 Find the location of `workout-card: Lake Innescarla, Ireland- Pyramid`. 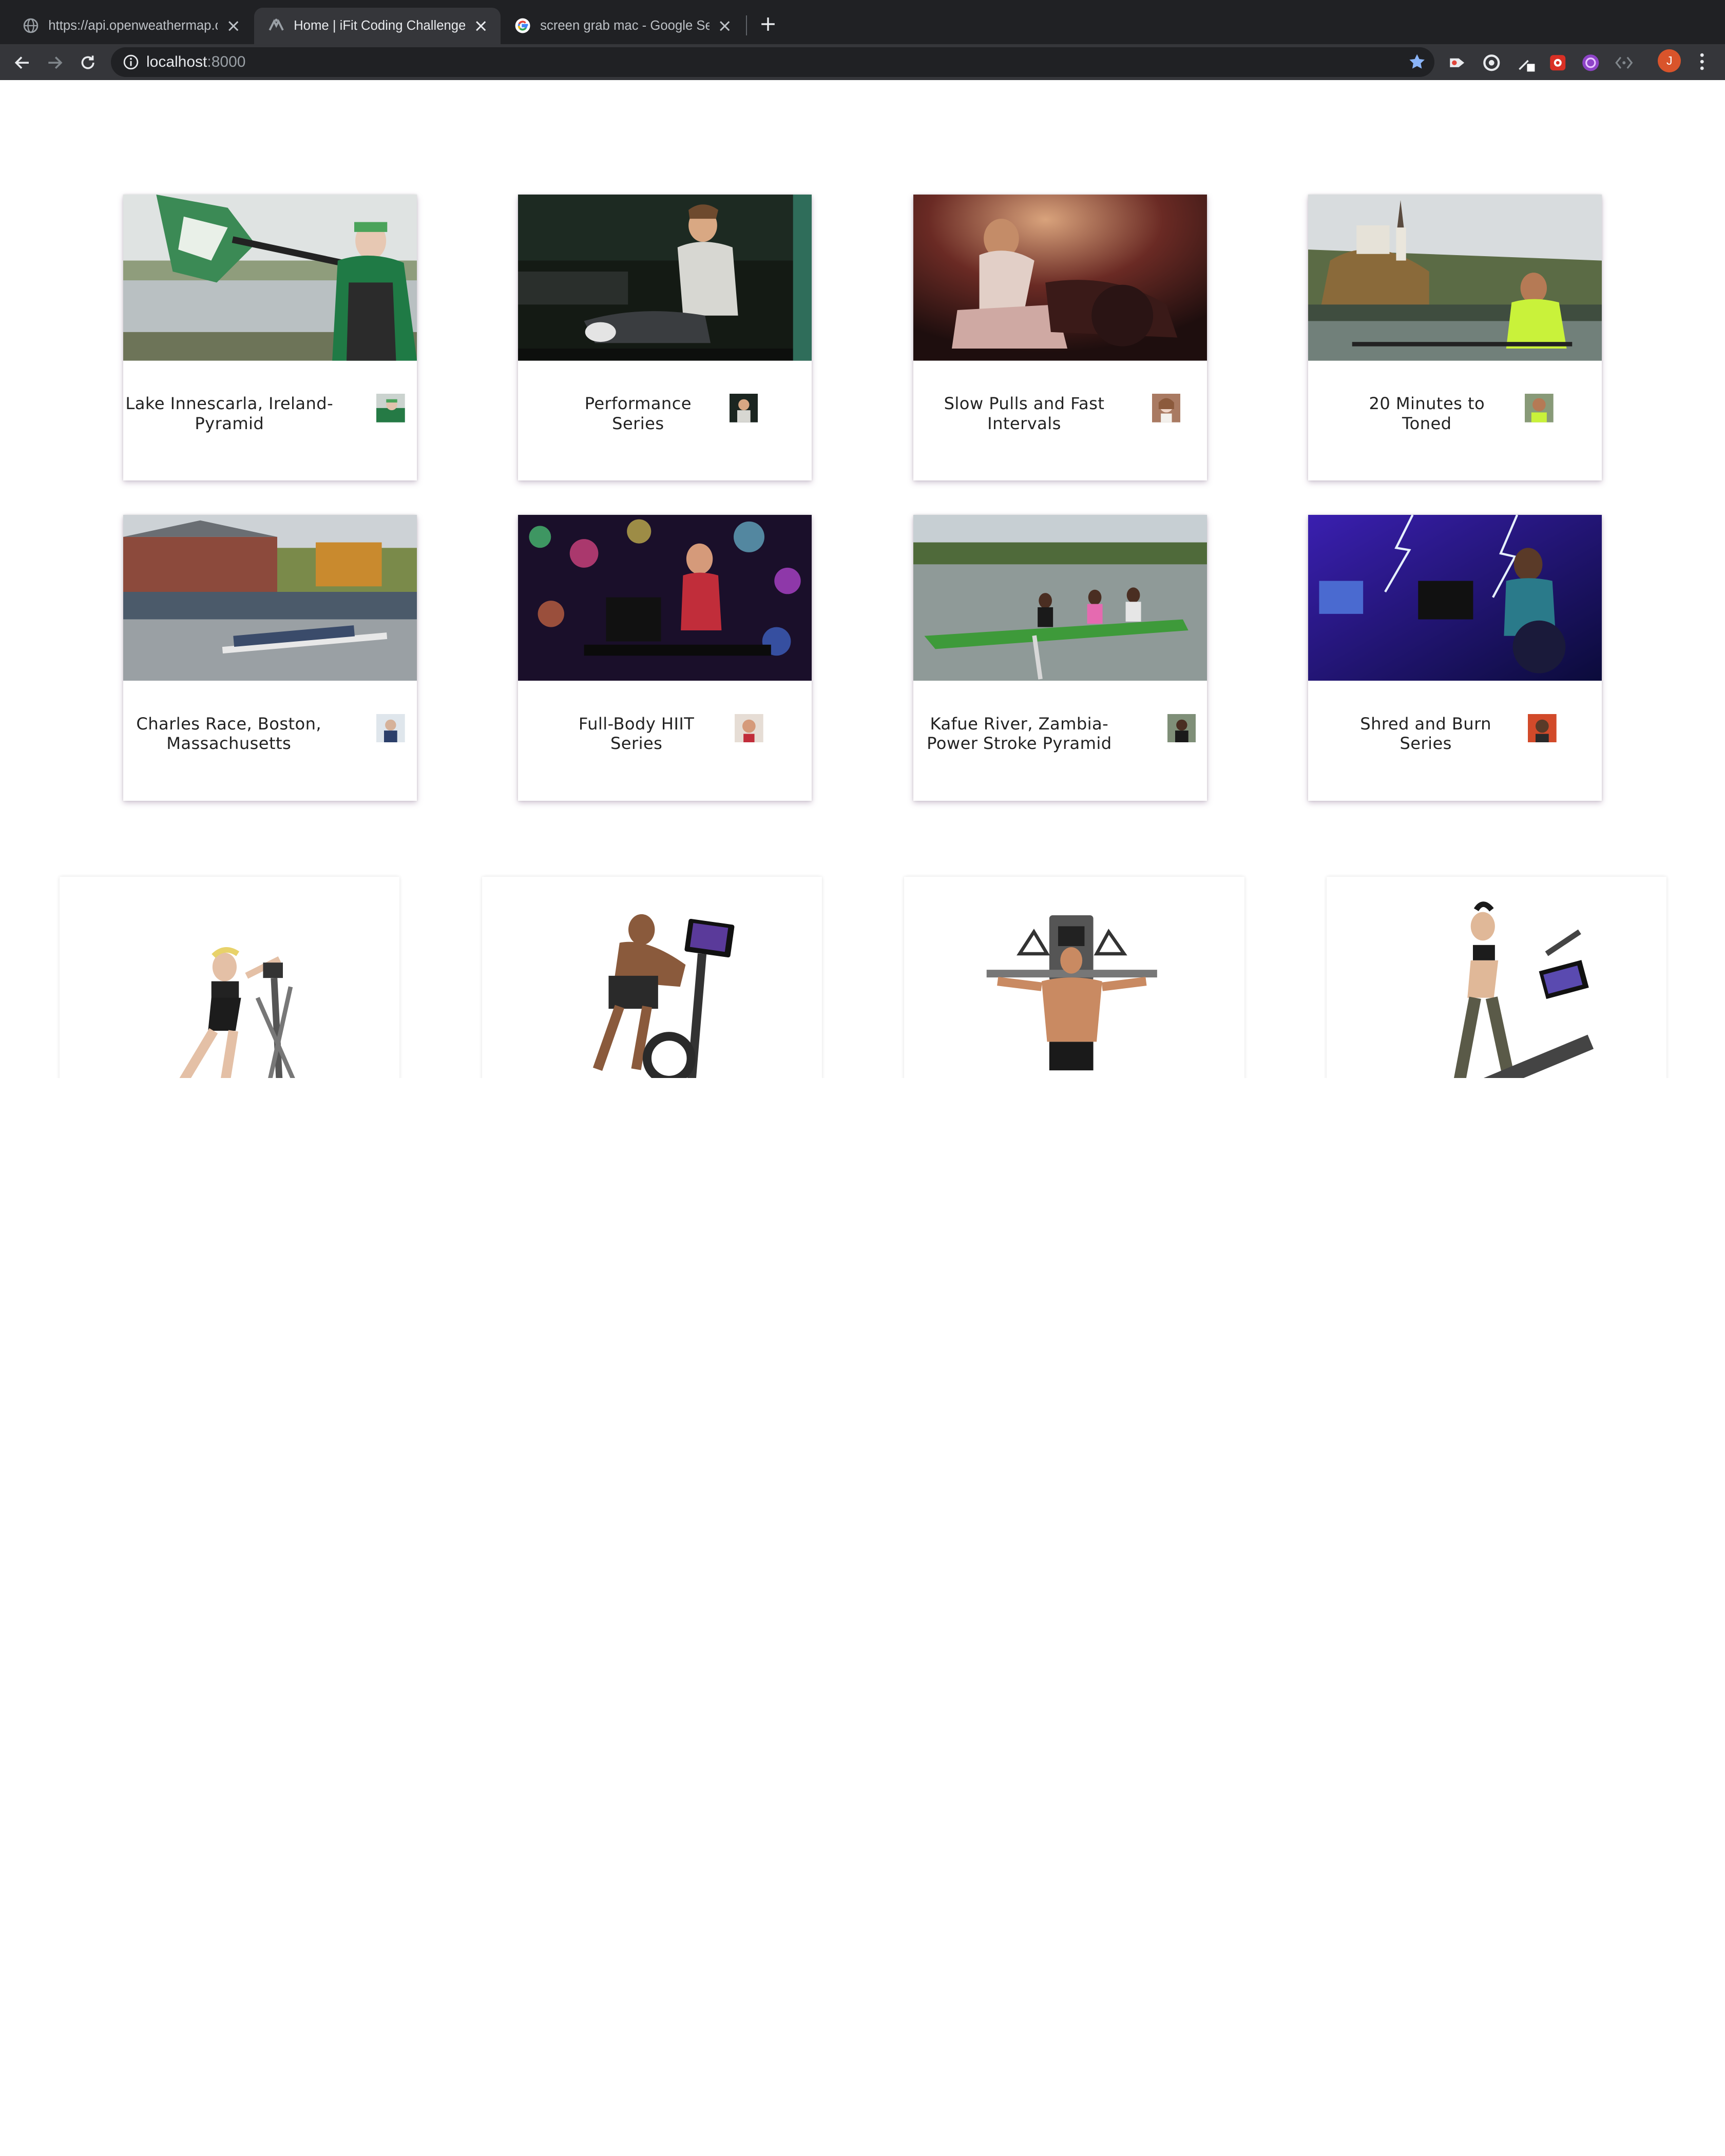

workout-card: Lake Innescarla, Ireland- Pyramid is located at coordinates (270, 338).